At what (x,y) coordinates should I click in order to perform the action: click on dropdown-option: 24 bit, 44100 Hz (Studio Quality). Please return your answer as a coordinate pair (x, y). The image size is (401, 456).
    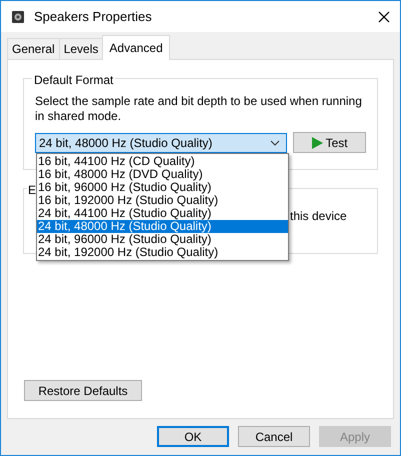
    Looking at the image, I should click on (162, 213).